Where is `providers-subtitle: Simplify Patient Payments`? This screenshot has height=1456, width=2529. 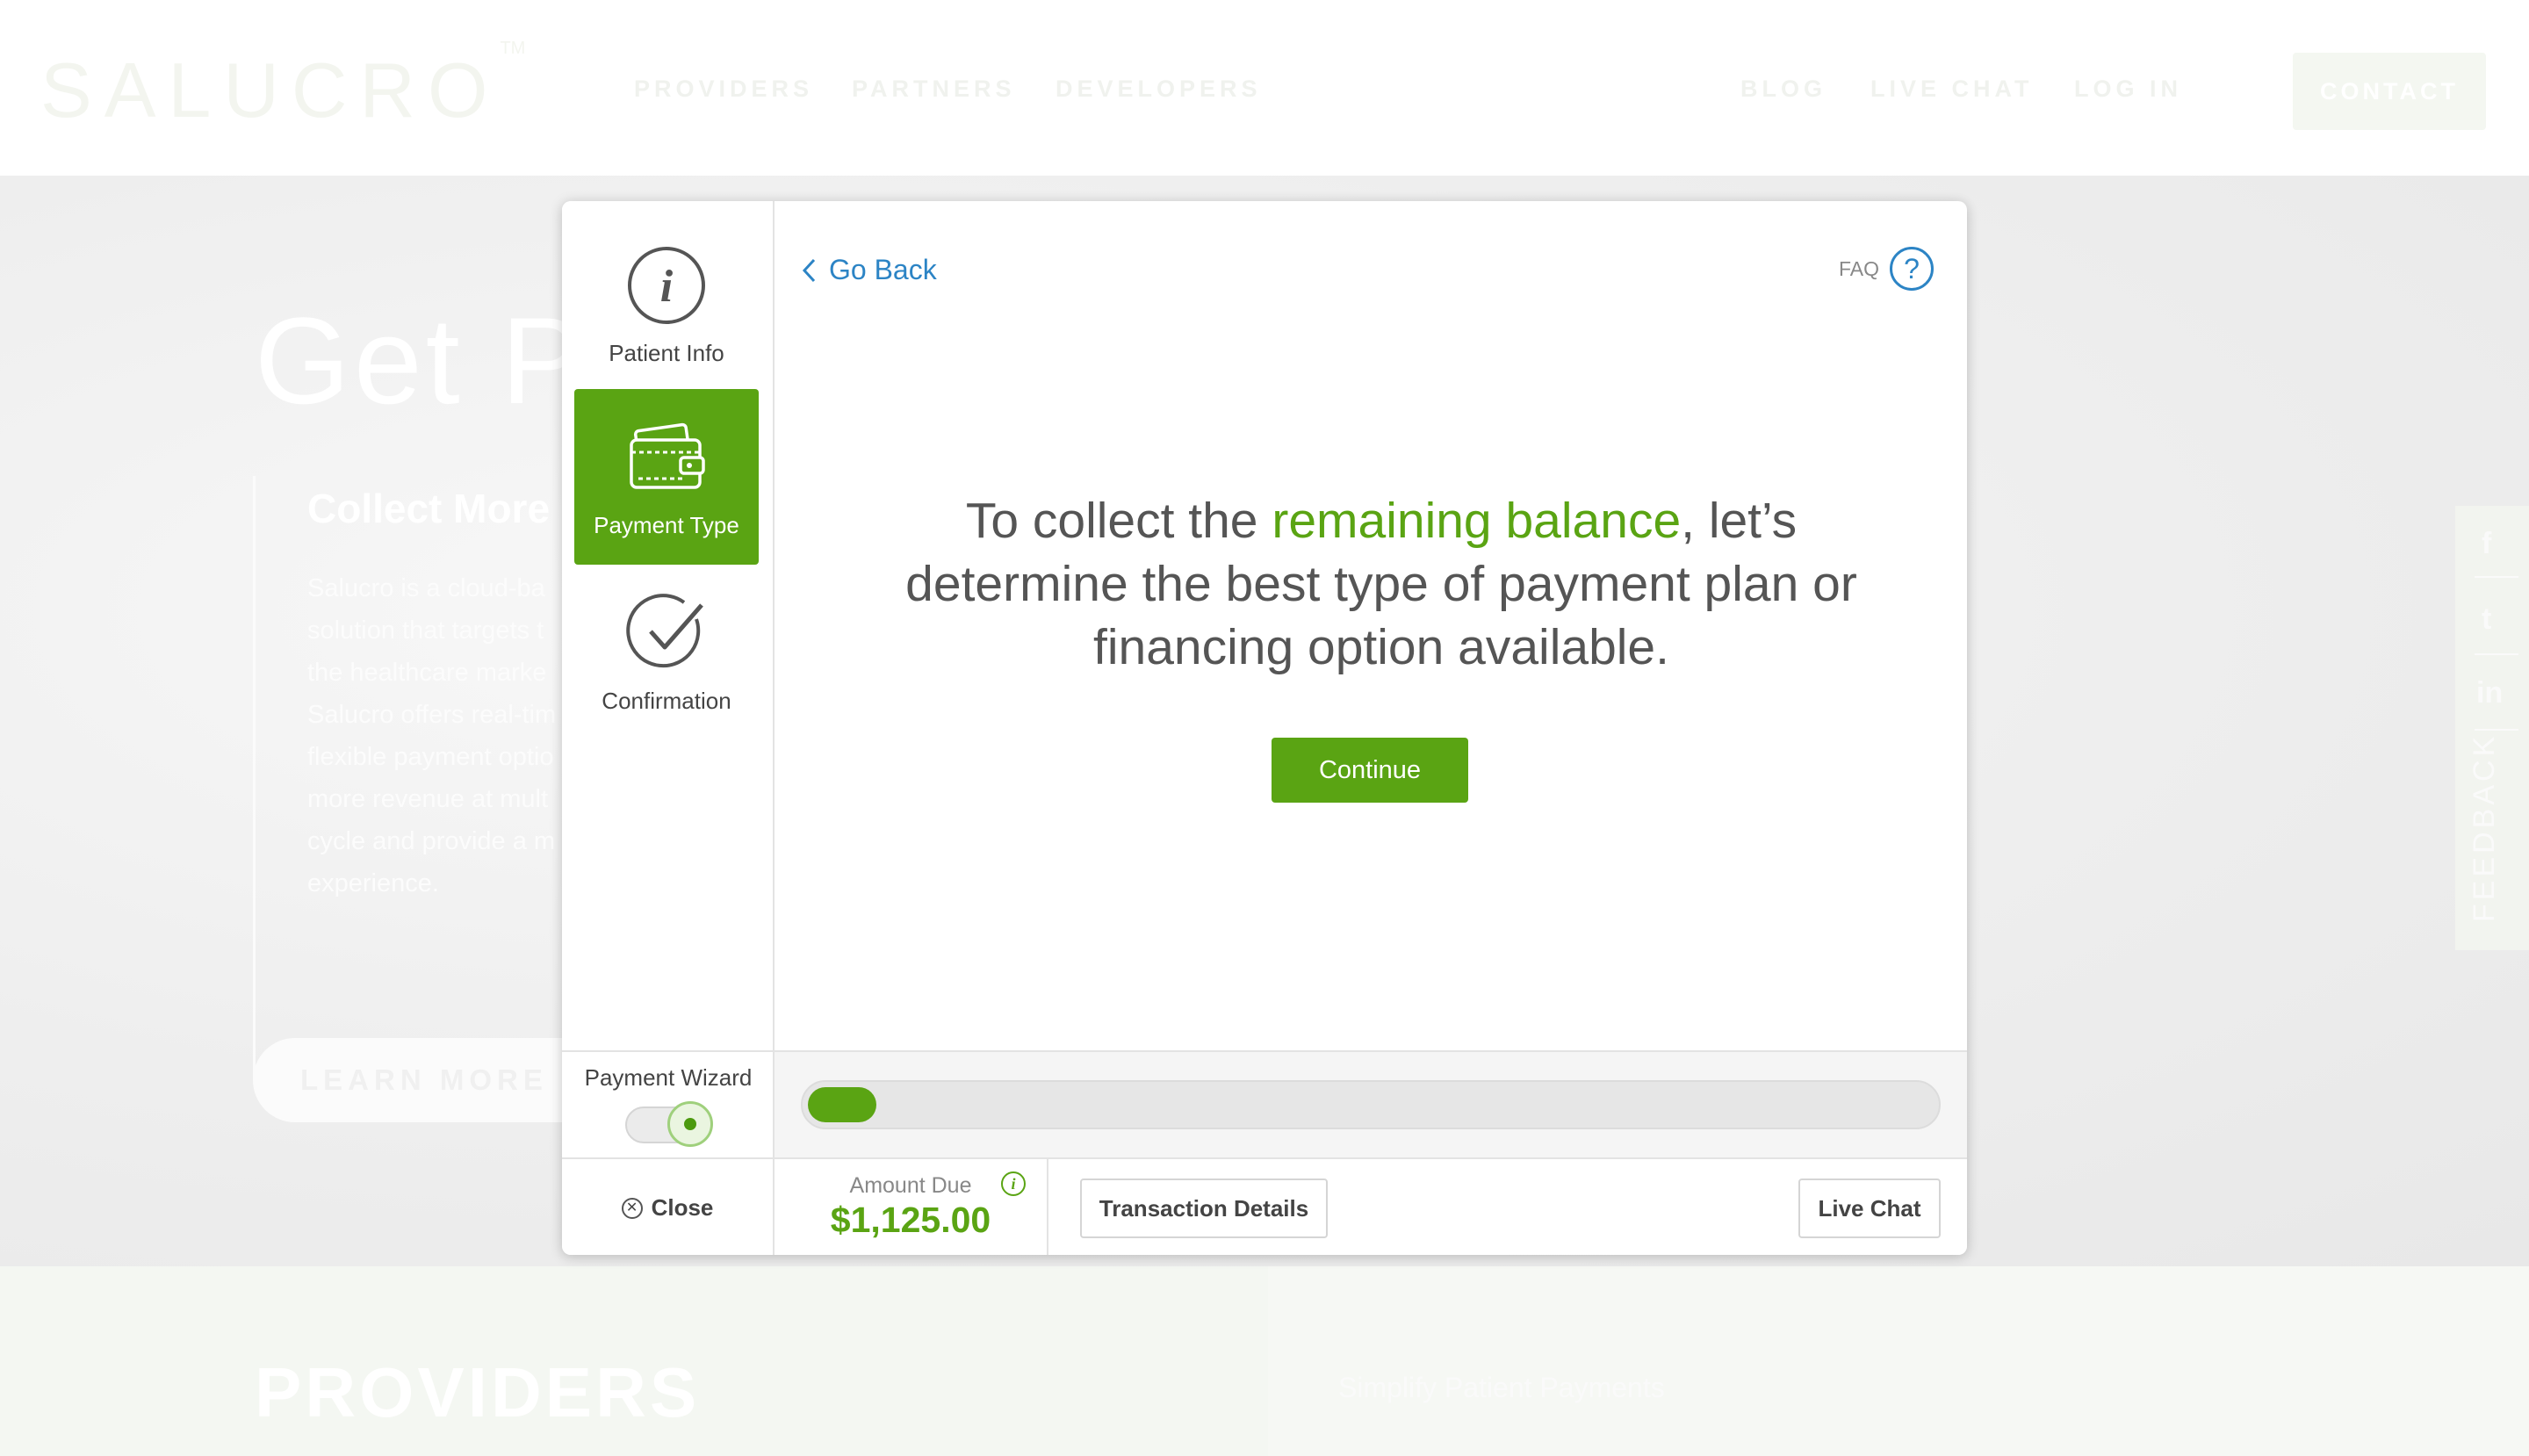 providers-subtitle: Simplify Patient Payments is located at coordinates (1502, 1387).